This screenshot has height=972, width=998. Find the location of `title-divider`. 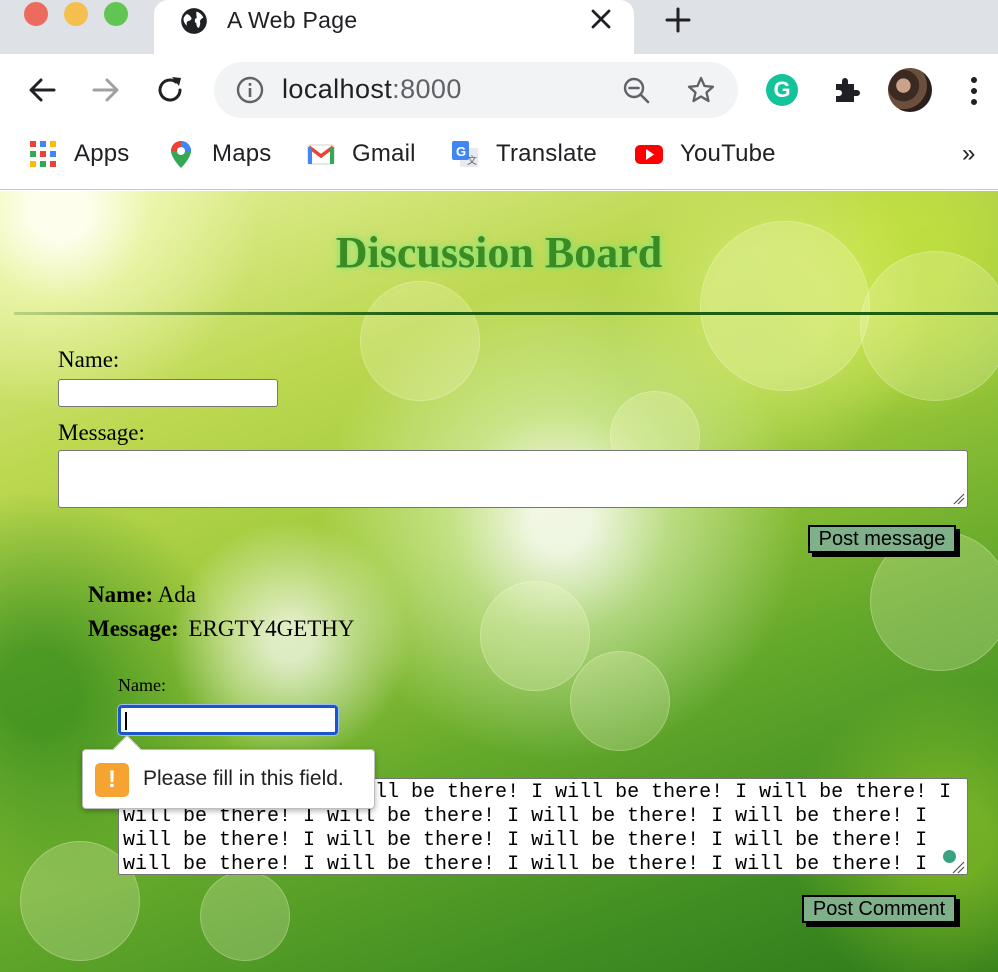

title-divider is located at coordinates (506, 313).